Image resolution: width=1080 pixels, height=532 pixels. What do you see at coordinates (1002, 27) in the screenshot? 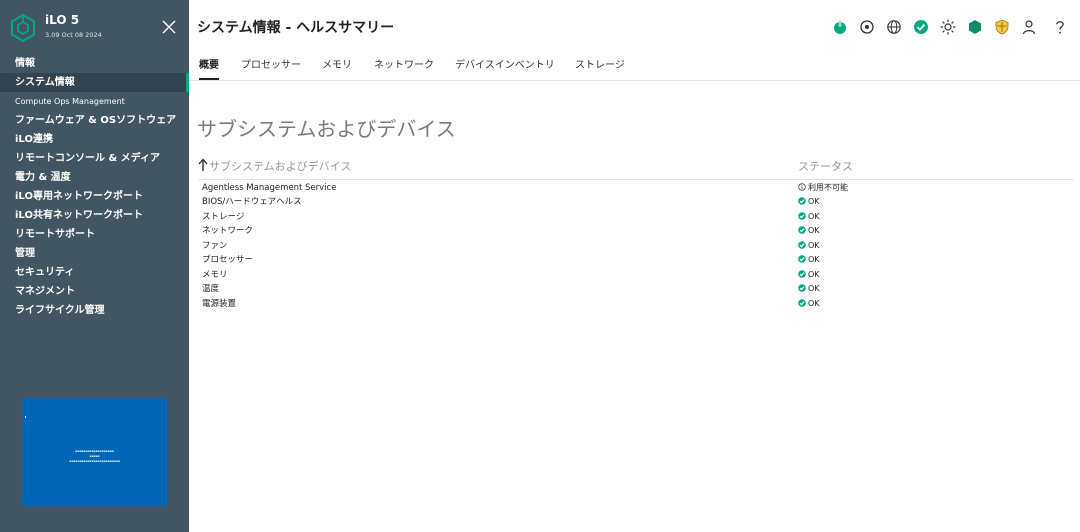
I see `security-badge-icon` at bounding box center [1002, 27].